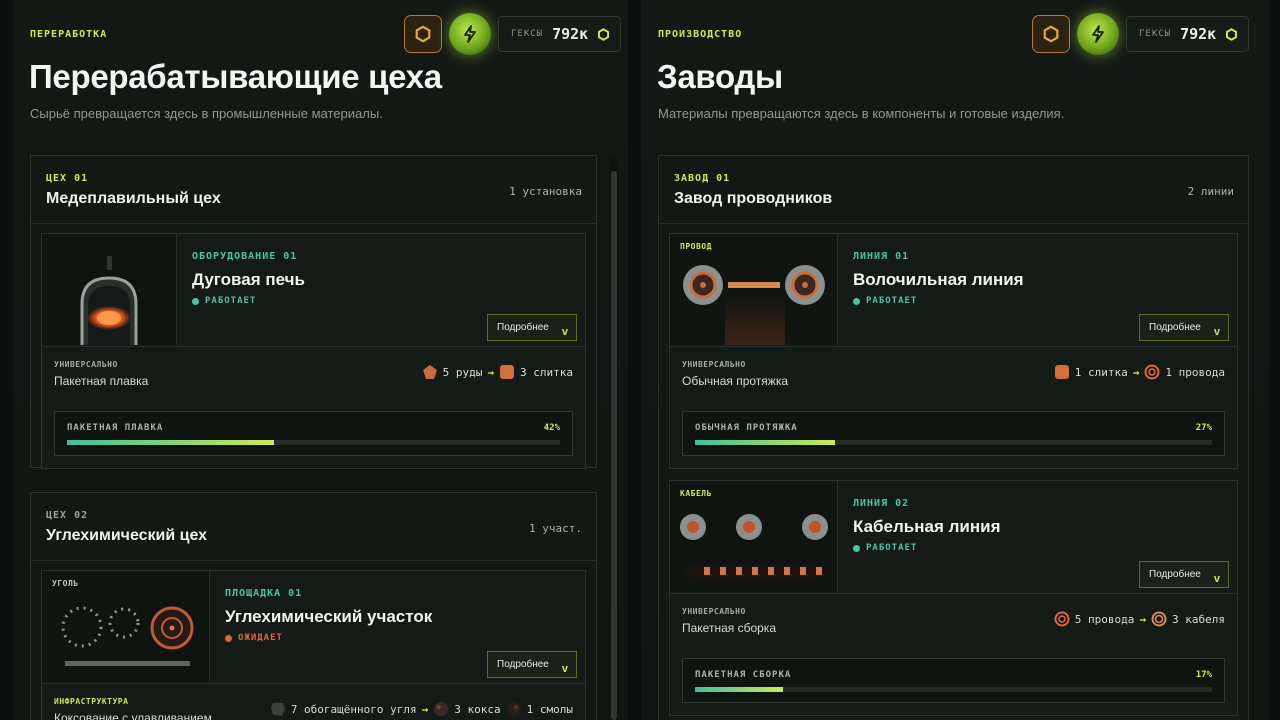 The height and width of the screenshot is (720, 1280). What do you see at coordinates (927, 526) in the screenshot?
I see `line-title: Кабельная линия` at bounding box center [927, 526].